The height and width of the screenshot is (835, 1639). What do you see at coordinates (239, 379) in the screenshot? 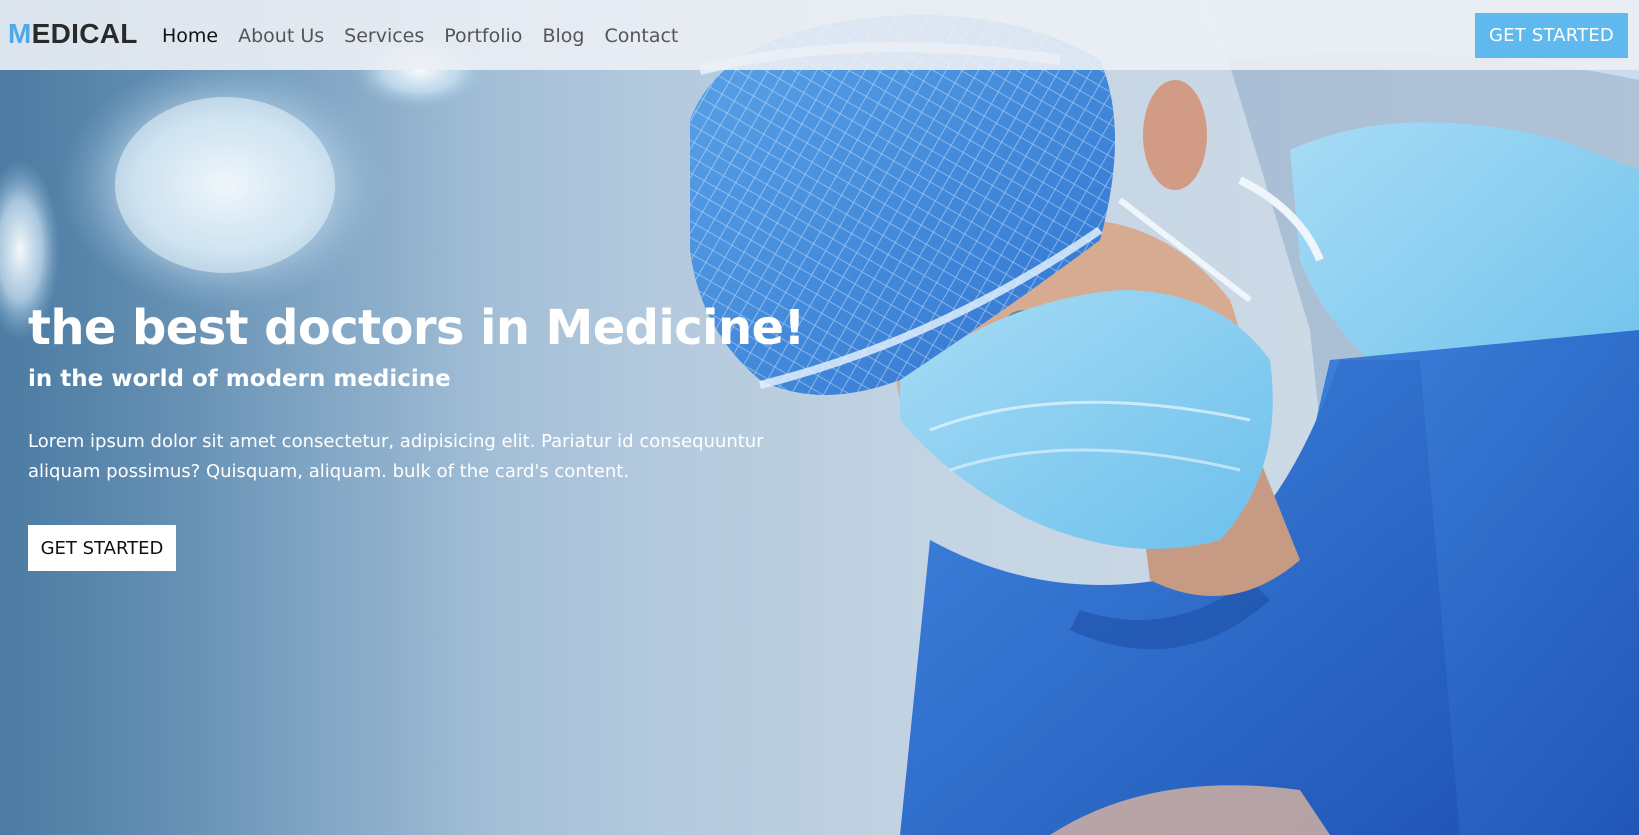
I see `hero-subtitle: in the world of modern medicine` at bounding box center [239, 379].